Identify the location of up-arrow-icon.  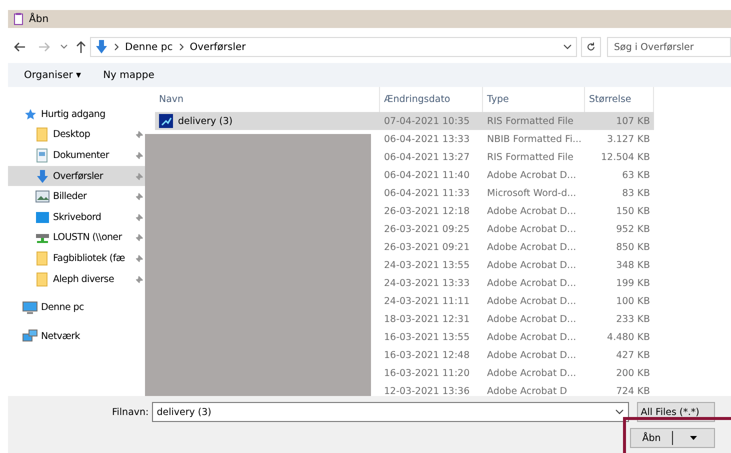
(81, 47).